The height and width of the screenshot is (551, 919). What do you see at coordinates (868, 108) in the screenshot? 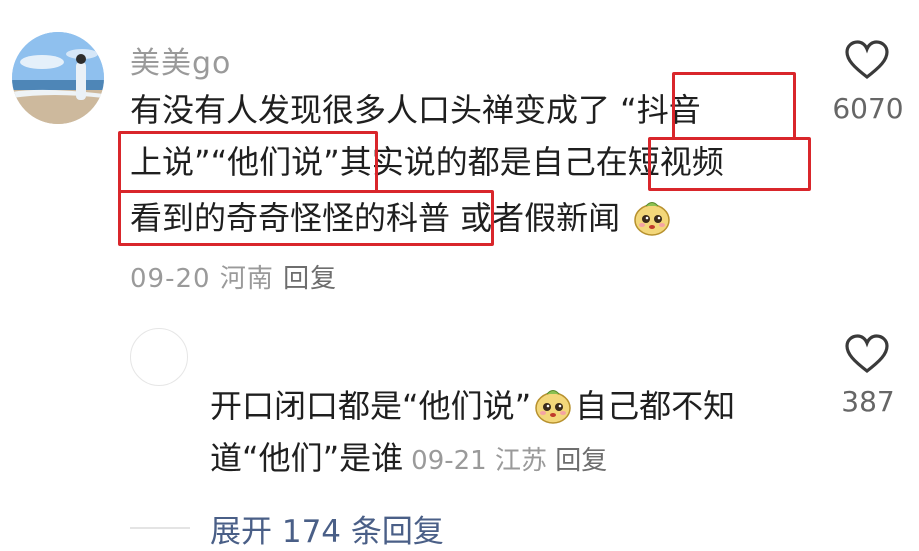
I see `like-count: 6070` at bounding box center [868, 108].